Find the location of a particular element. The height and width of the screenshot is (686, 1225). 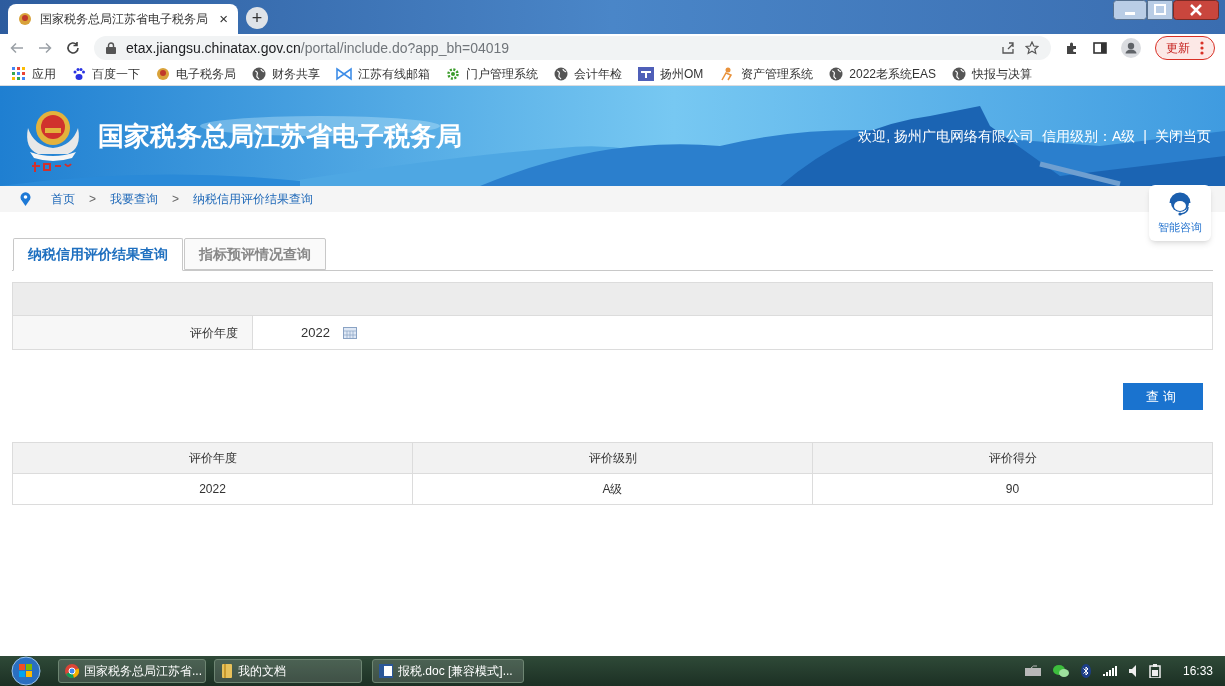

breadcrumb-link: 纳税信用评价结果查询 is located at coordinates (253, 199).